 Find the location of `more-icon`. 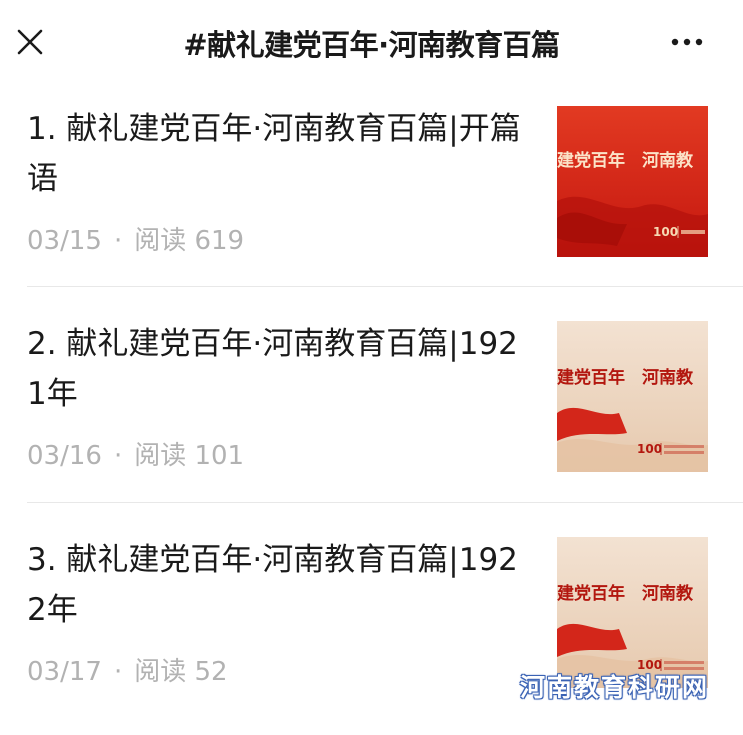

more-icon is located at coordinates (687, 42).